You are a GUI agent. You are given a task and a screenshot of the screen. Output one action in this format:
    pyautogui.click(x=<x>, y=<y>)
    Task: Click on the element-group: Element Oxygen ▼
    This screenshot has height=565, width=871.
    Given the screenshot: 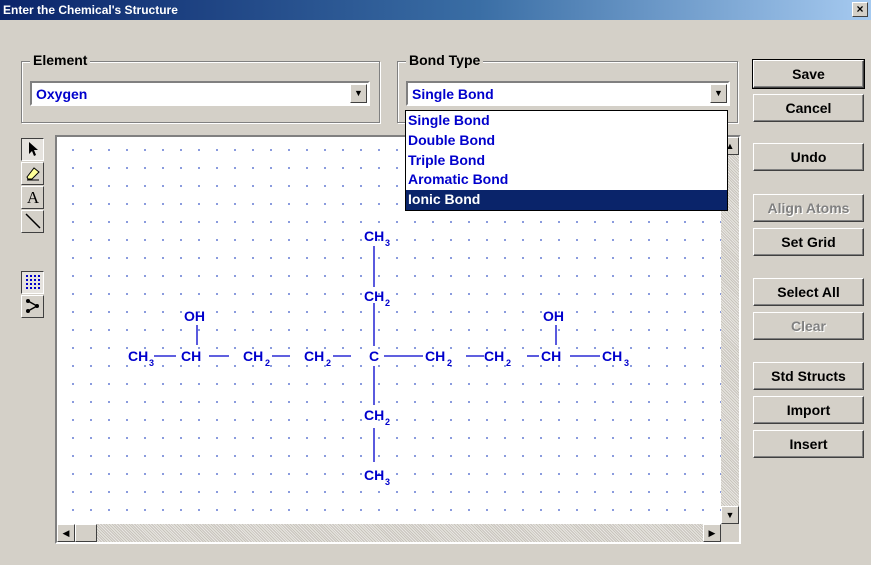 What is the action you would take?
    pyautogui.click(x=200, y=87)
    